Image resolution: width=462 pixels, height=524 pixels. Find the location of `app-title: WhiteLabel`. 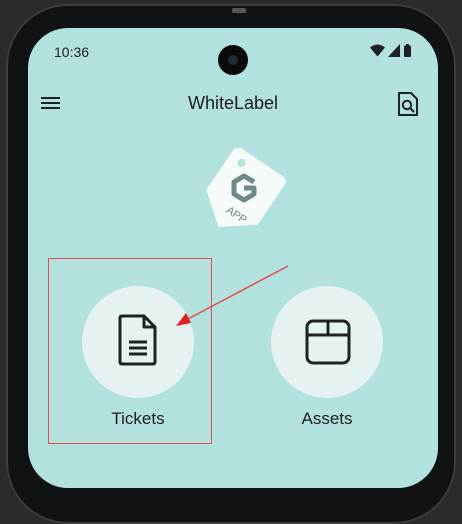

app-title: WhiteLabel is located at coordinates (233, 103).